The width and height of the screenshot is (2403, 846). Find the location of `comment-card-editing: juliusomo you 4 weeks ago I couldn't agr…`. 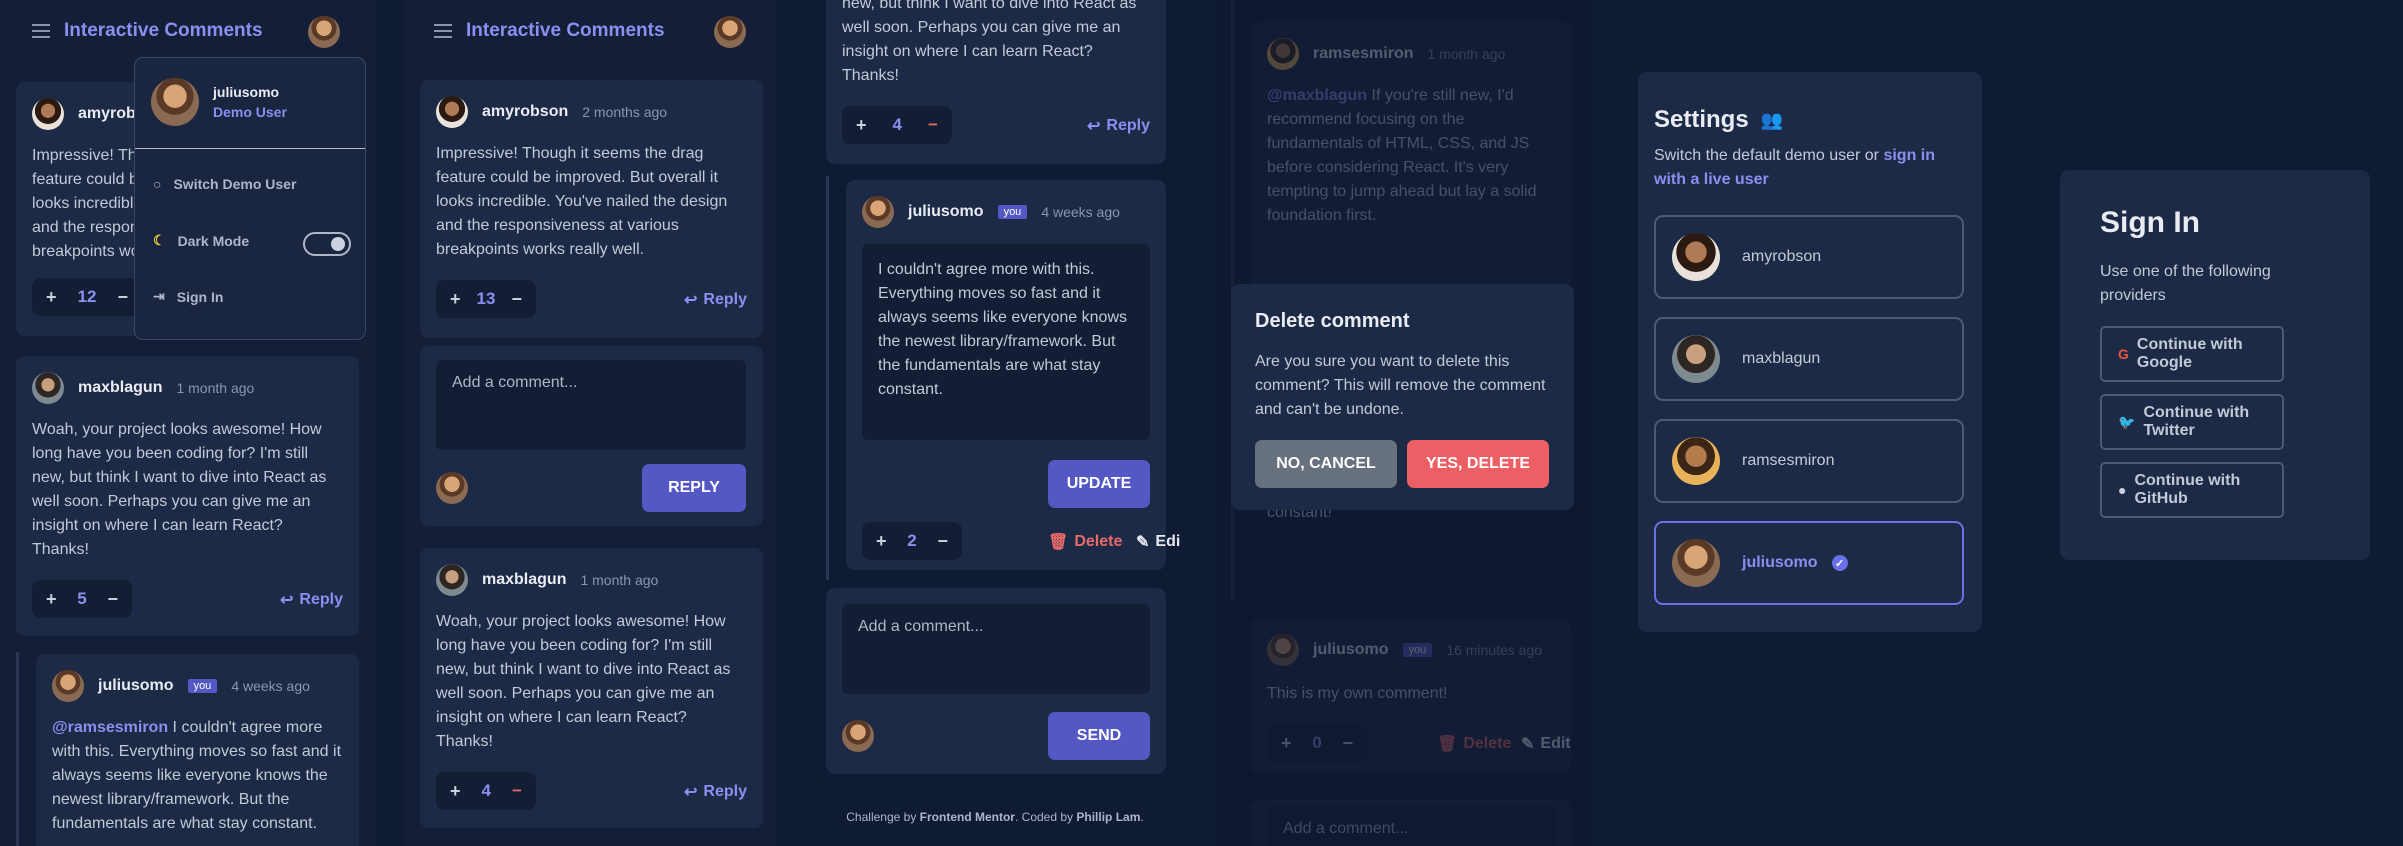

comment-card-editing: juliusomo you 4 weeks ago I couldn't agr… is located at coordinates (1013, 375).